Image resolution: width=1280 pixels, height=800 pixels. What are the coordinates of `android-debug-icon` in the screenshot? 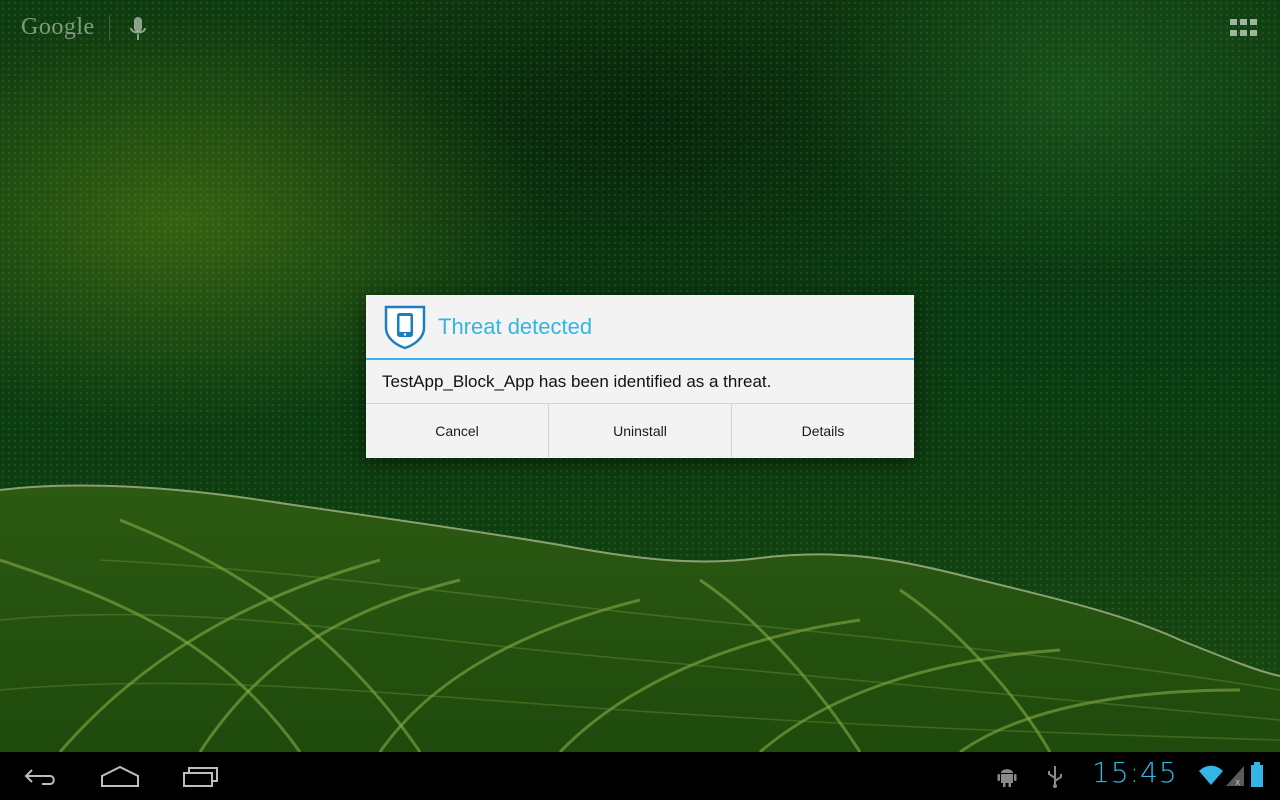 It's located at (1007, 776).